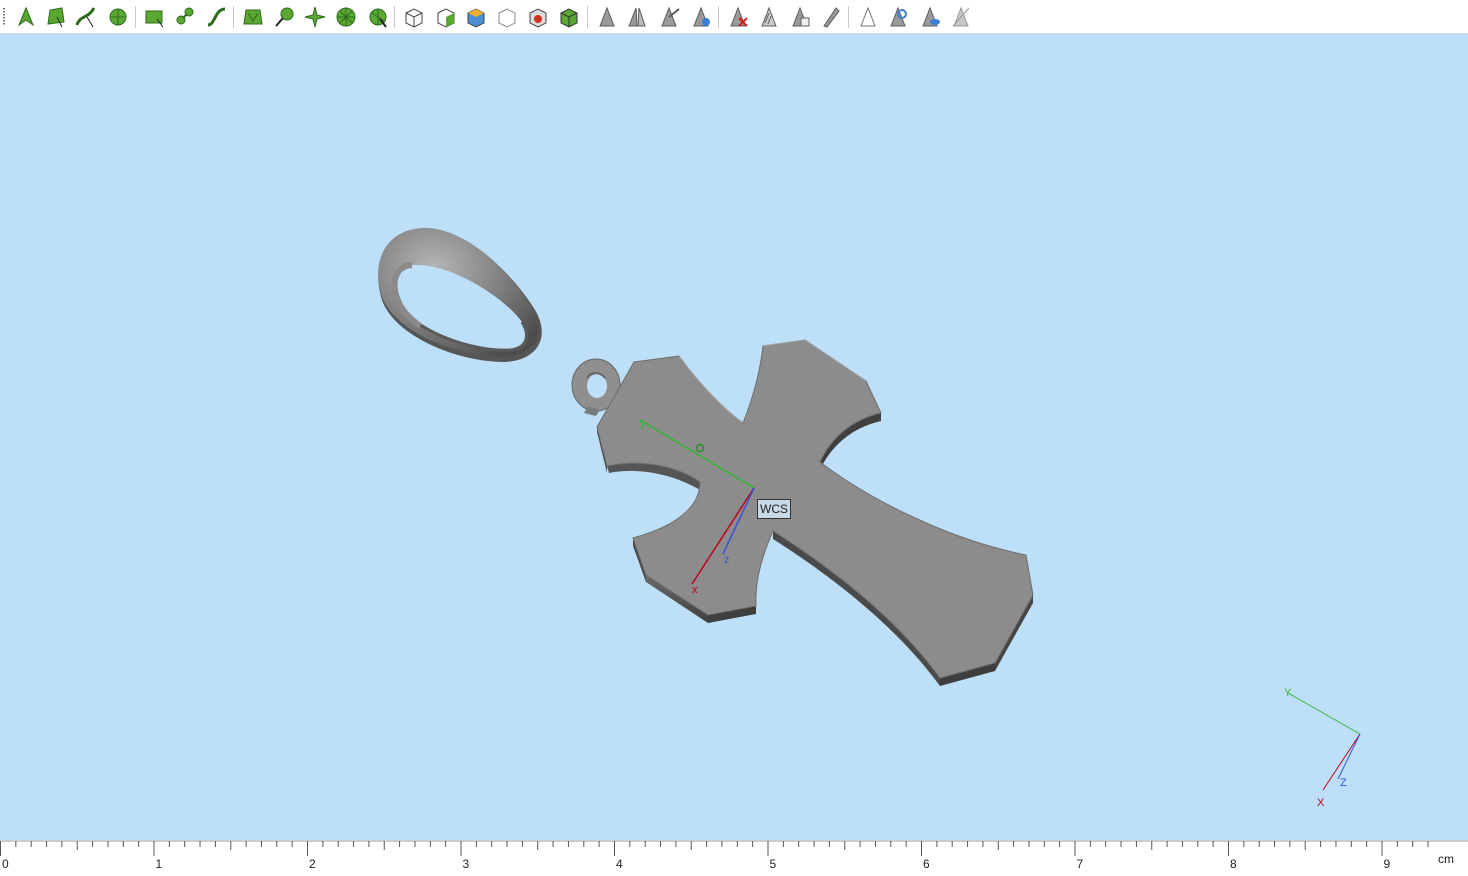  I want to click on cone-arrow-icon, so click(670, 16).